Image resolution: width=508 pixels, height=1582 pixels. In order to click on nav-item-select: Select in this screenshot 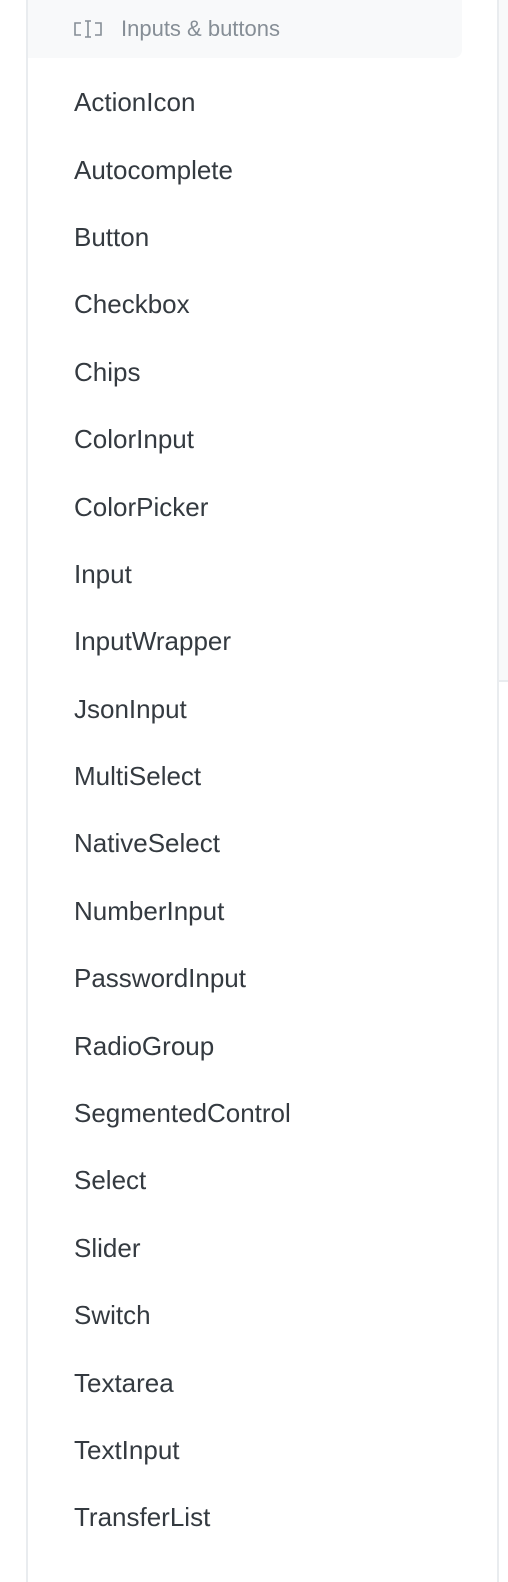, I will do `click(262, 1180)`.